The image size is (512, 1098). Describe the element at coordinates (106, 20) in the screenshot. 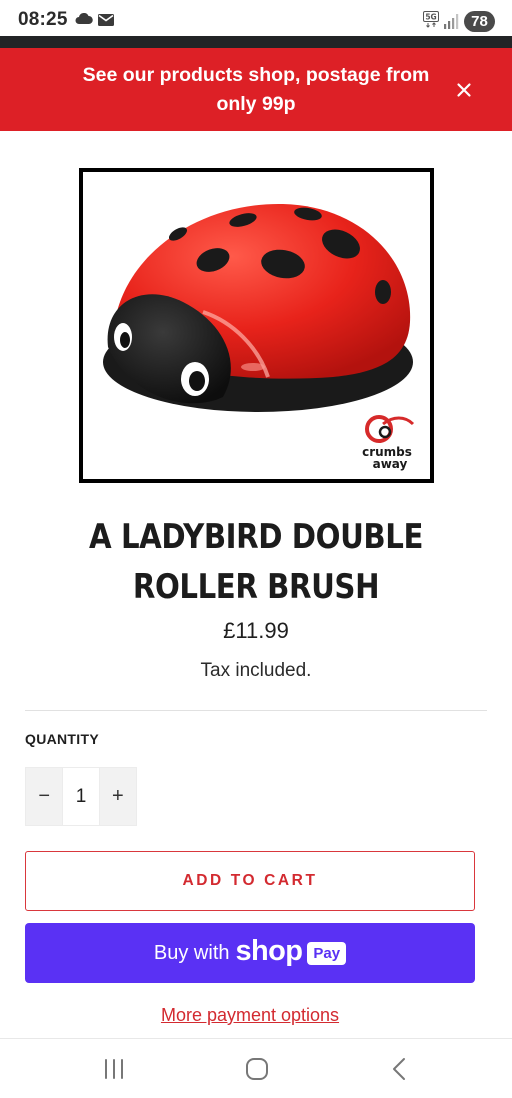

I see `mail-icon` at that location.